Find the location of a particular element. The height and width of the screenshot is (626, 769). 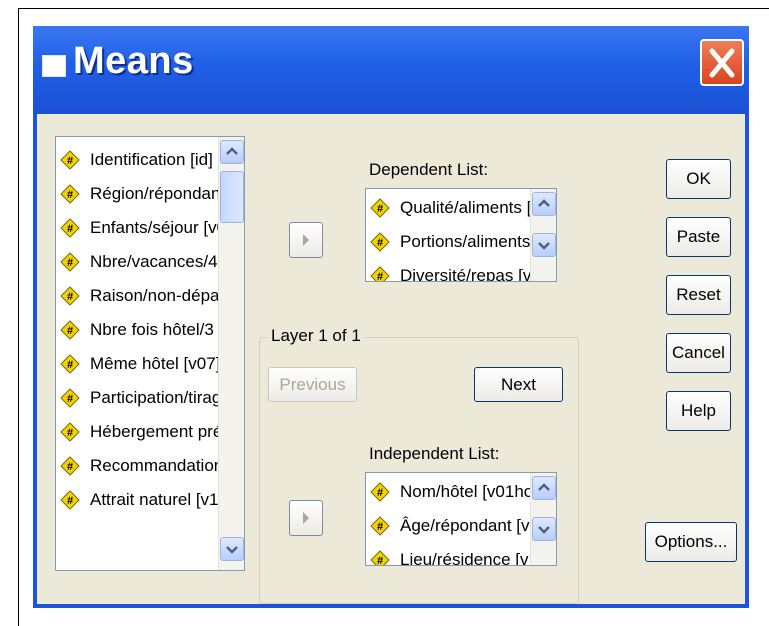

previous-button: Previous is located at coordinates (312, 384).